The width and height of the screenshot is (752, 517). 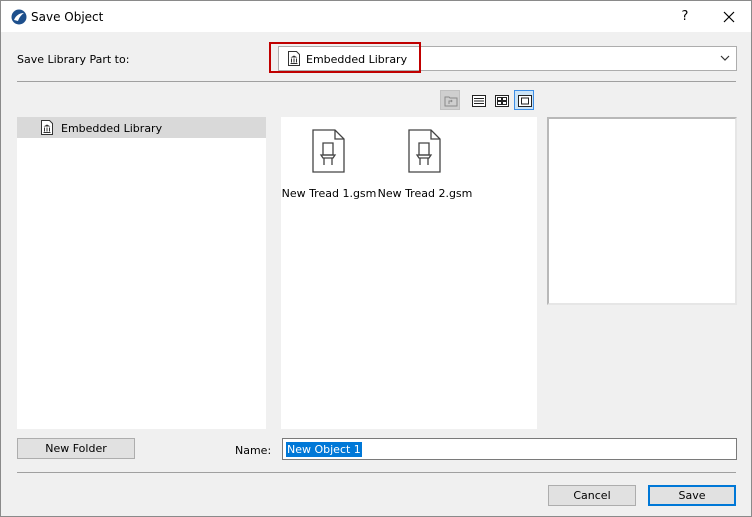 What do you see at coordinates (76, 448) in the screenshot?
I see `new-folder-button: New Folder` at bounding box center [76, 448].